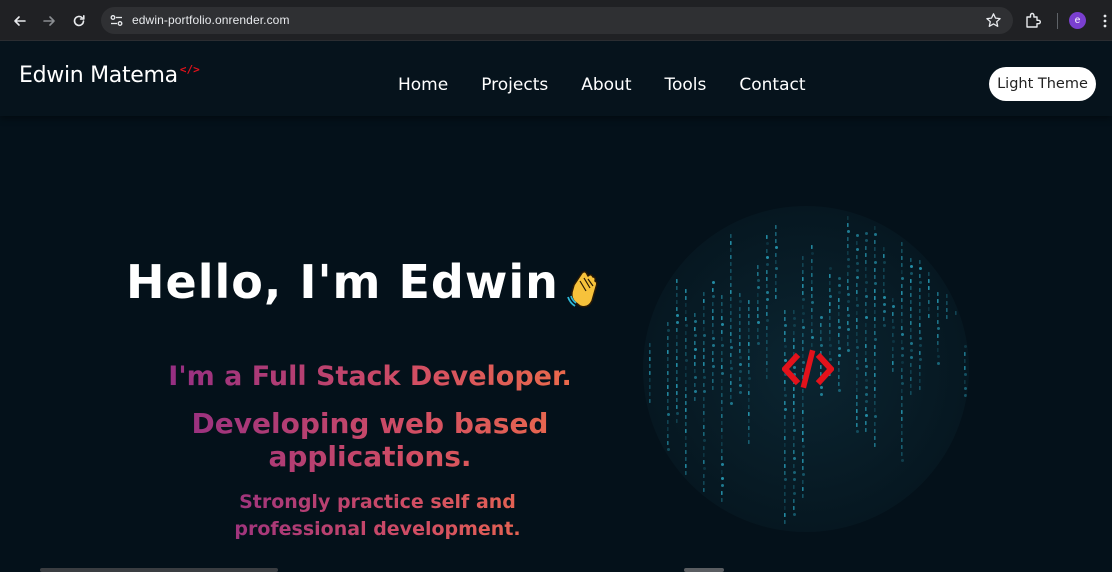  I want to click on site-info-icon, so click(116, 20).